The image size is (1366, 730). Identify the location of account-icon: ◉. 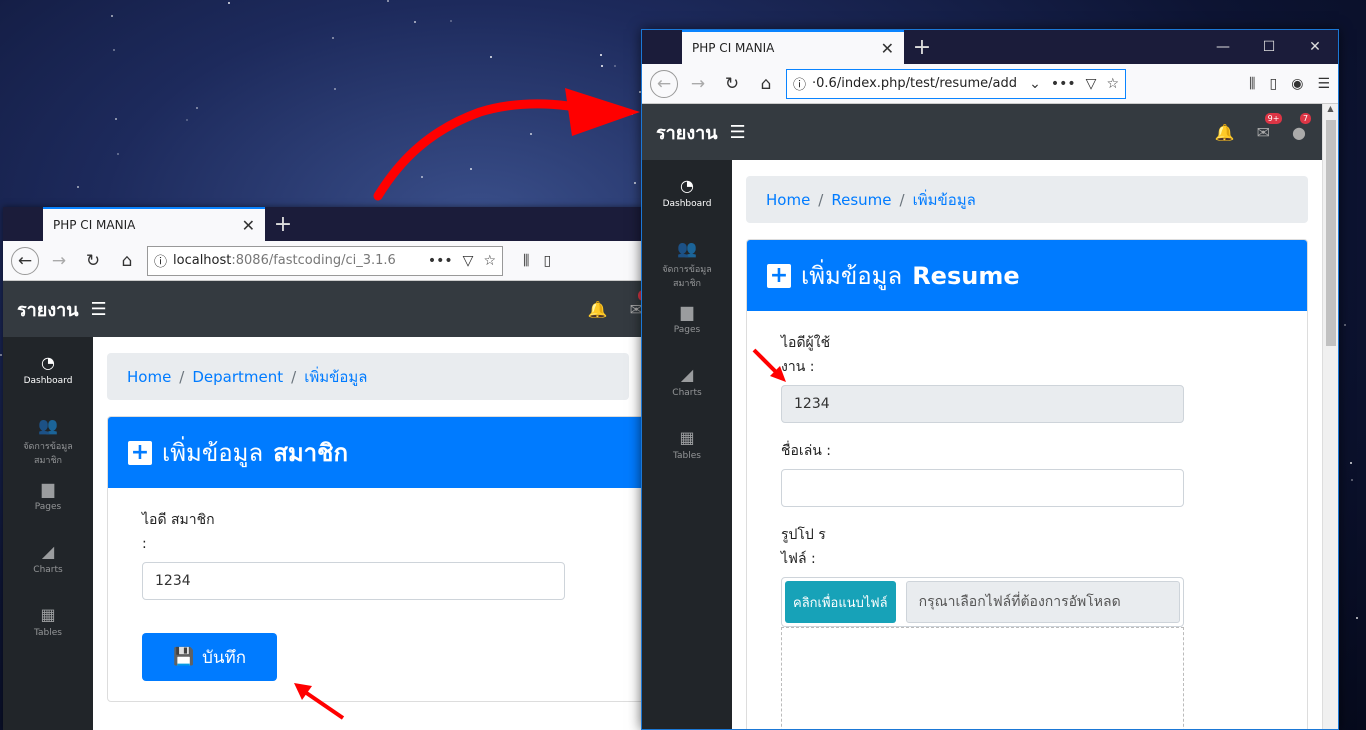
(1297, 84).